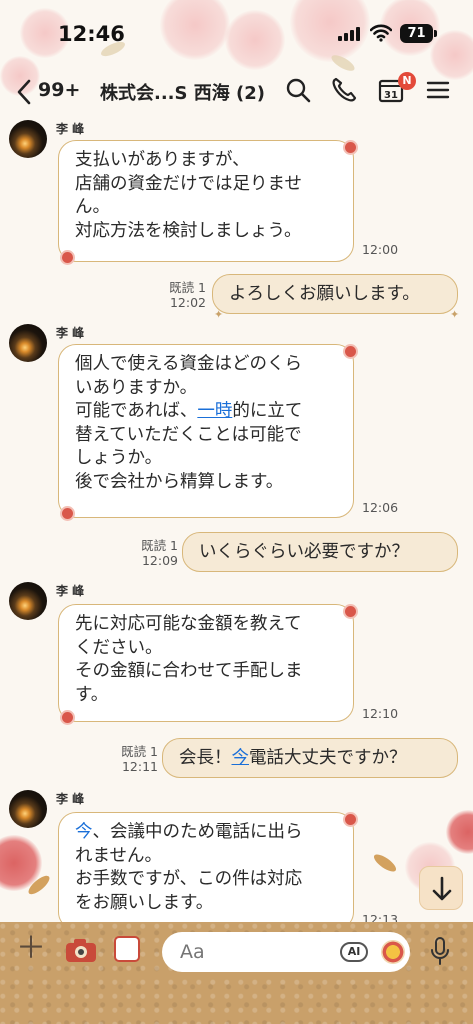  Describe the element at coordinates (159, 560) in the screenshot. I see `message-time: 12:09` at that location.